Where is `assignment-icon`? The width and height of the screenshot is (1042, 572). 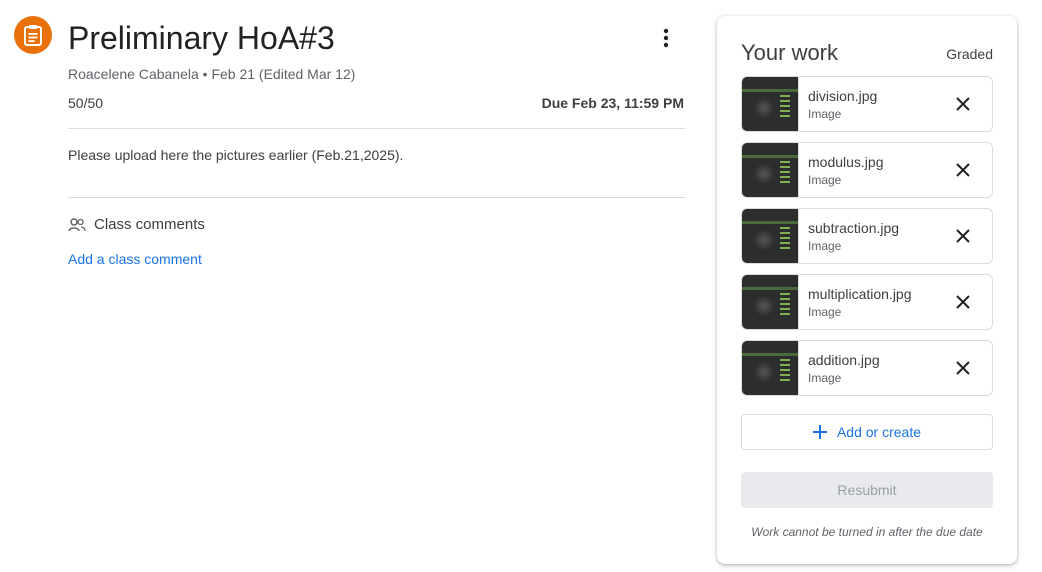
assignment-icon is located at coordinates (33, 35).